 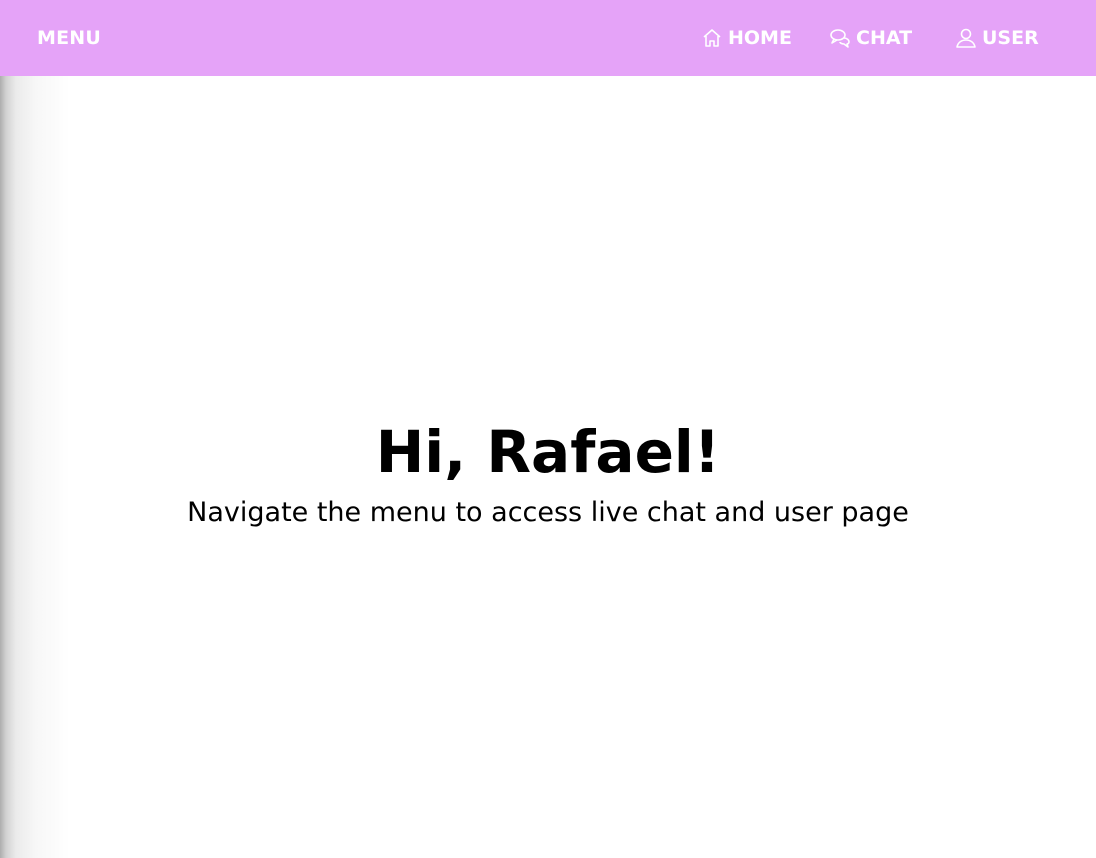 I want to click on home-icon, so click(x=712, y=38).